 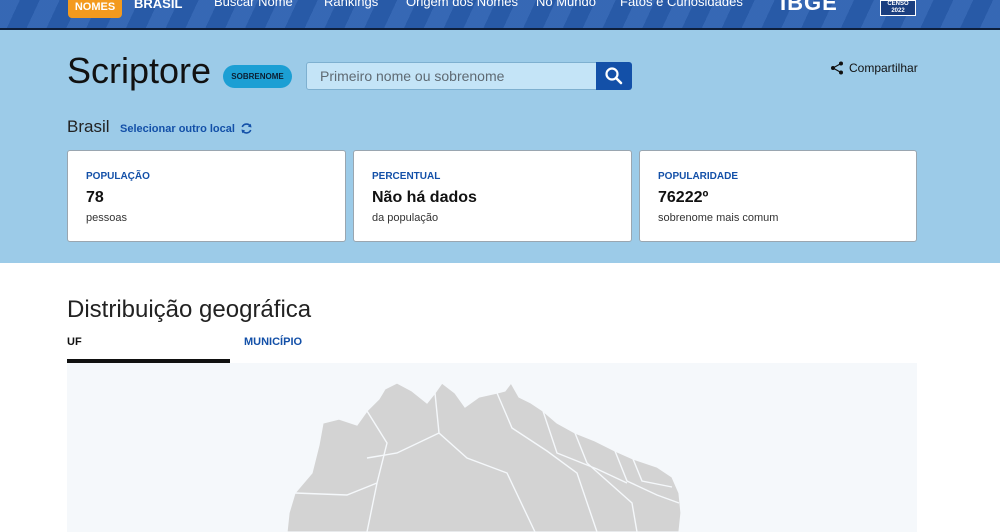 What do you see at coordinates (883, 68) in the screenshot?
I see `share-label: Compartilhar` at bounding box center [883, 68].